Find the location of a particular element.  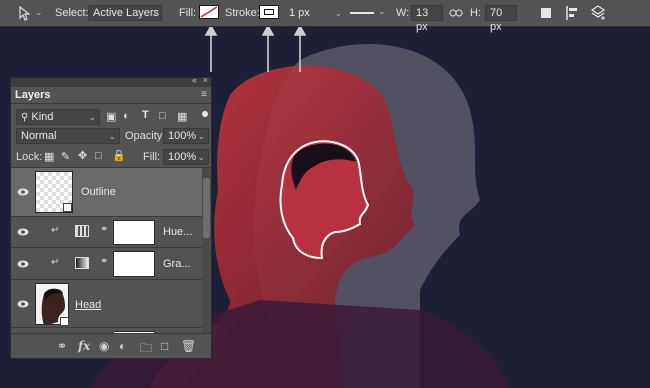

select-dropdown: Active Layers ⌄ is located at coordinates (125, 13).